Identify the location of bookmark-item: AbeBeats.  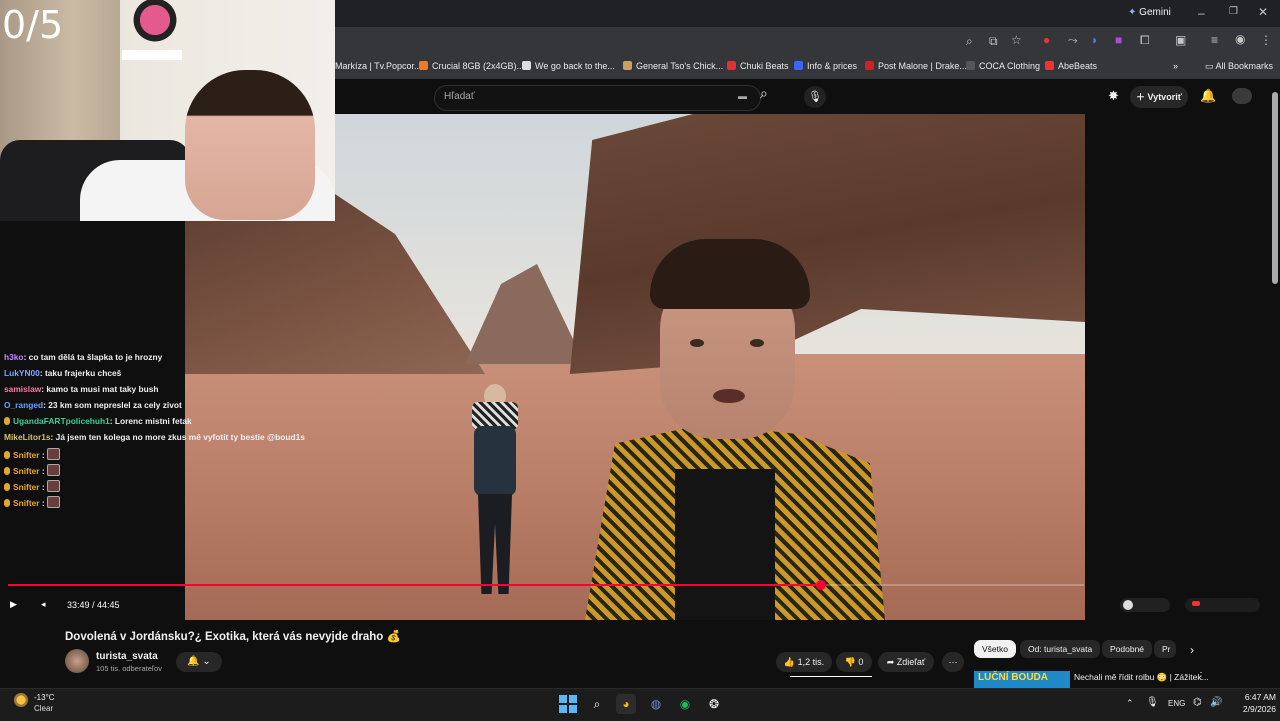
(1071, 66).